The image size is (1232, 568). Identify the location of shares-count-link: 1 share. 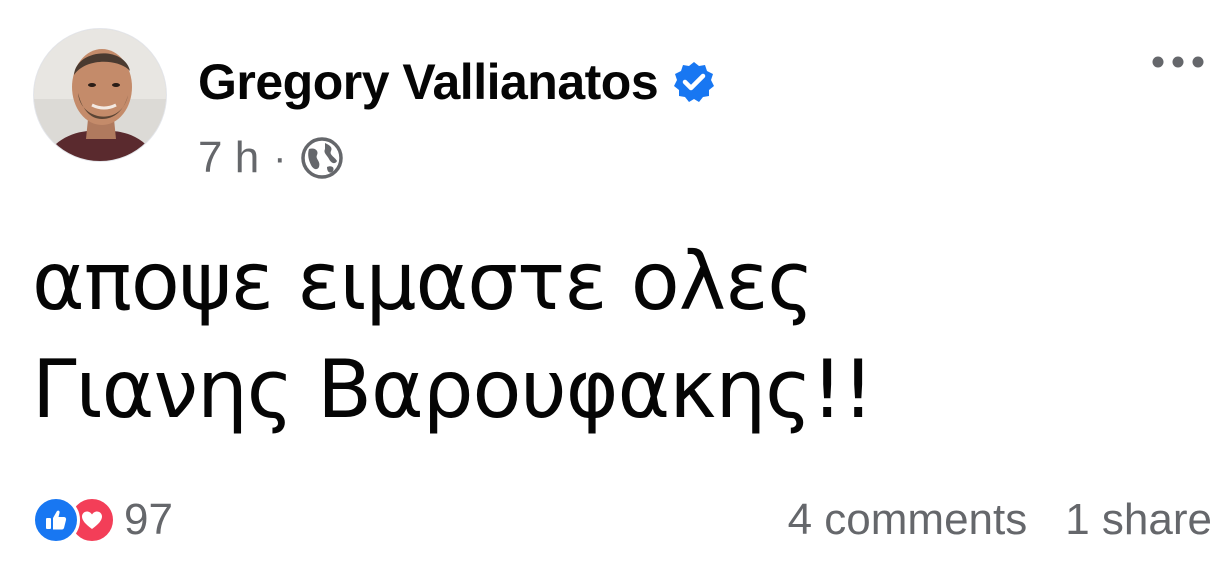
(1138, 520).